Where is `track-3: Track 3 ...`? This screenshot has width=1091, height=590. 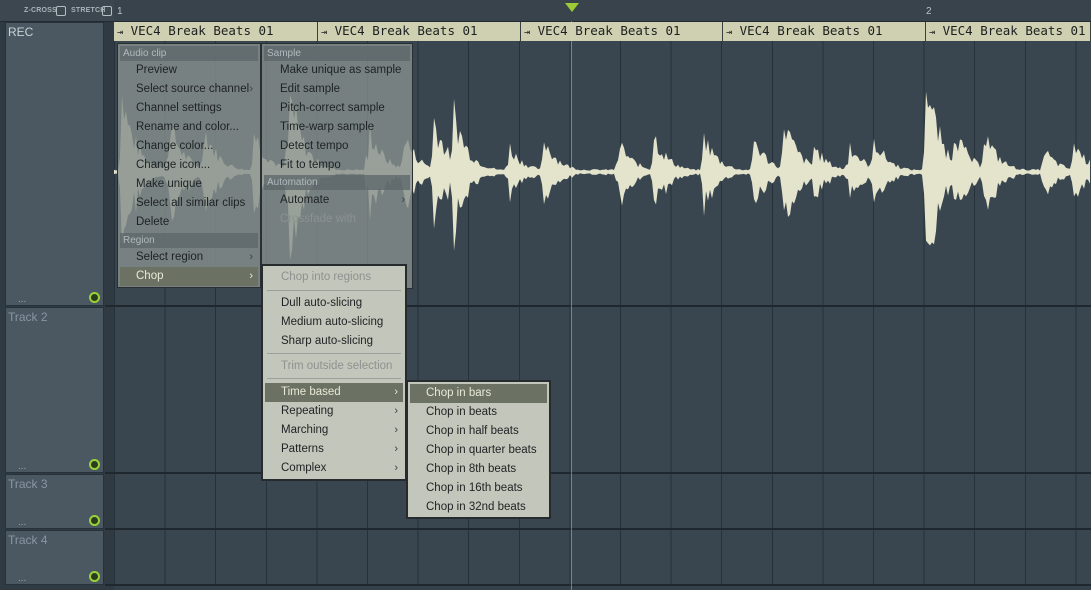
track-3: Track 3 ... is located at coordinates (54, 501).